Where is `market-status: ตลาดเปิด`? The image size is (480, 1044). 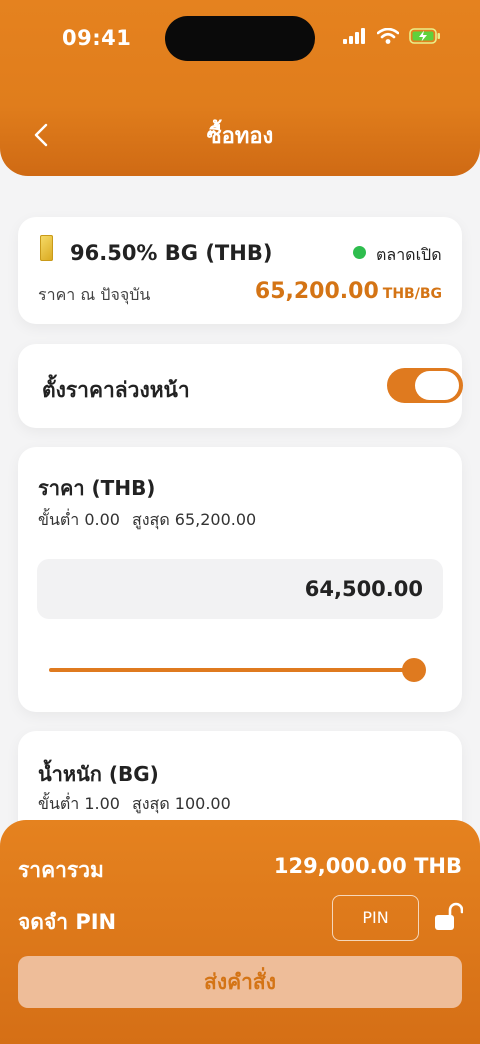 market-status: ตลาดเปิด is located at coordinates (409, 254).